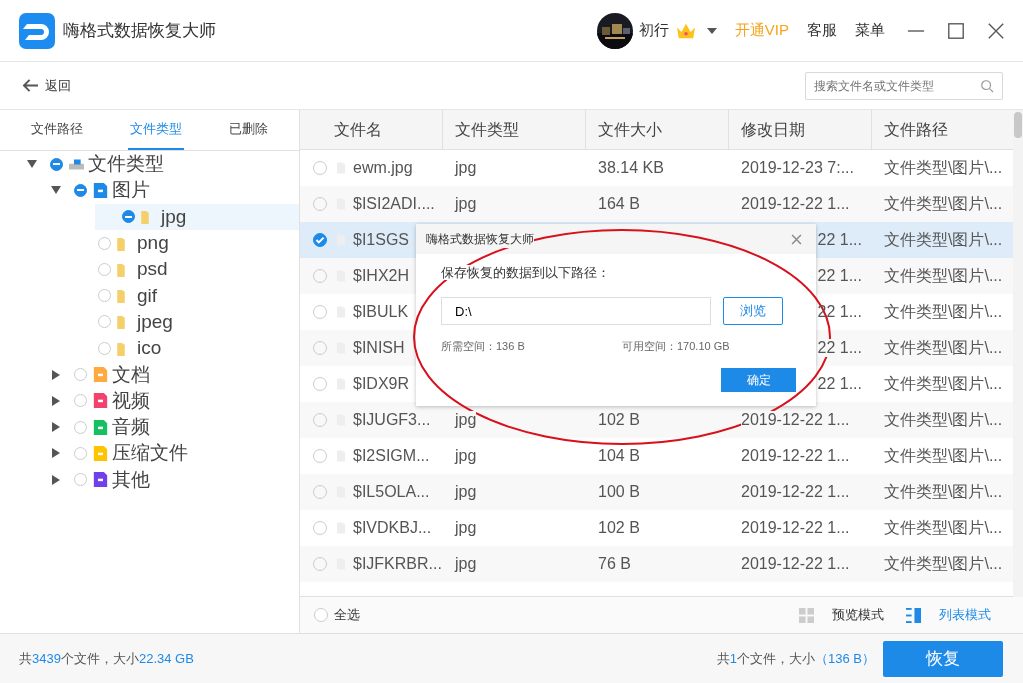 Image resolution: width=1023 pixels, height=683 pixels. I want to click on file-name: $INISH, so click(379, 348).